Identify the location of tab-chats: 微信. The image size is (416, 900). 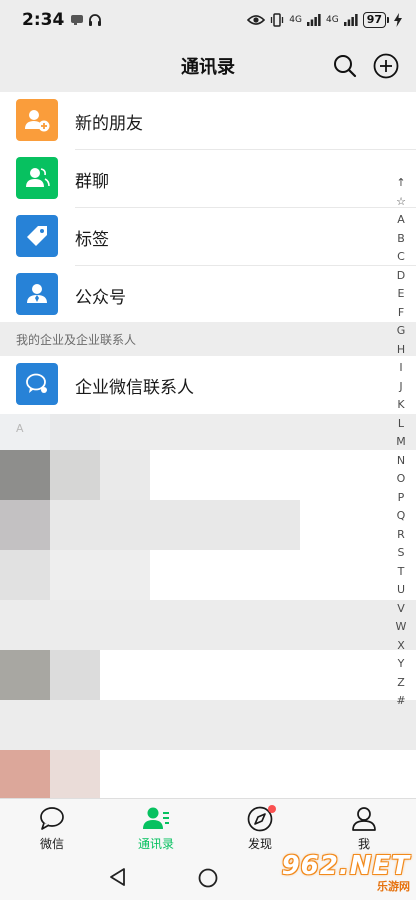
(52, 826).